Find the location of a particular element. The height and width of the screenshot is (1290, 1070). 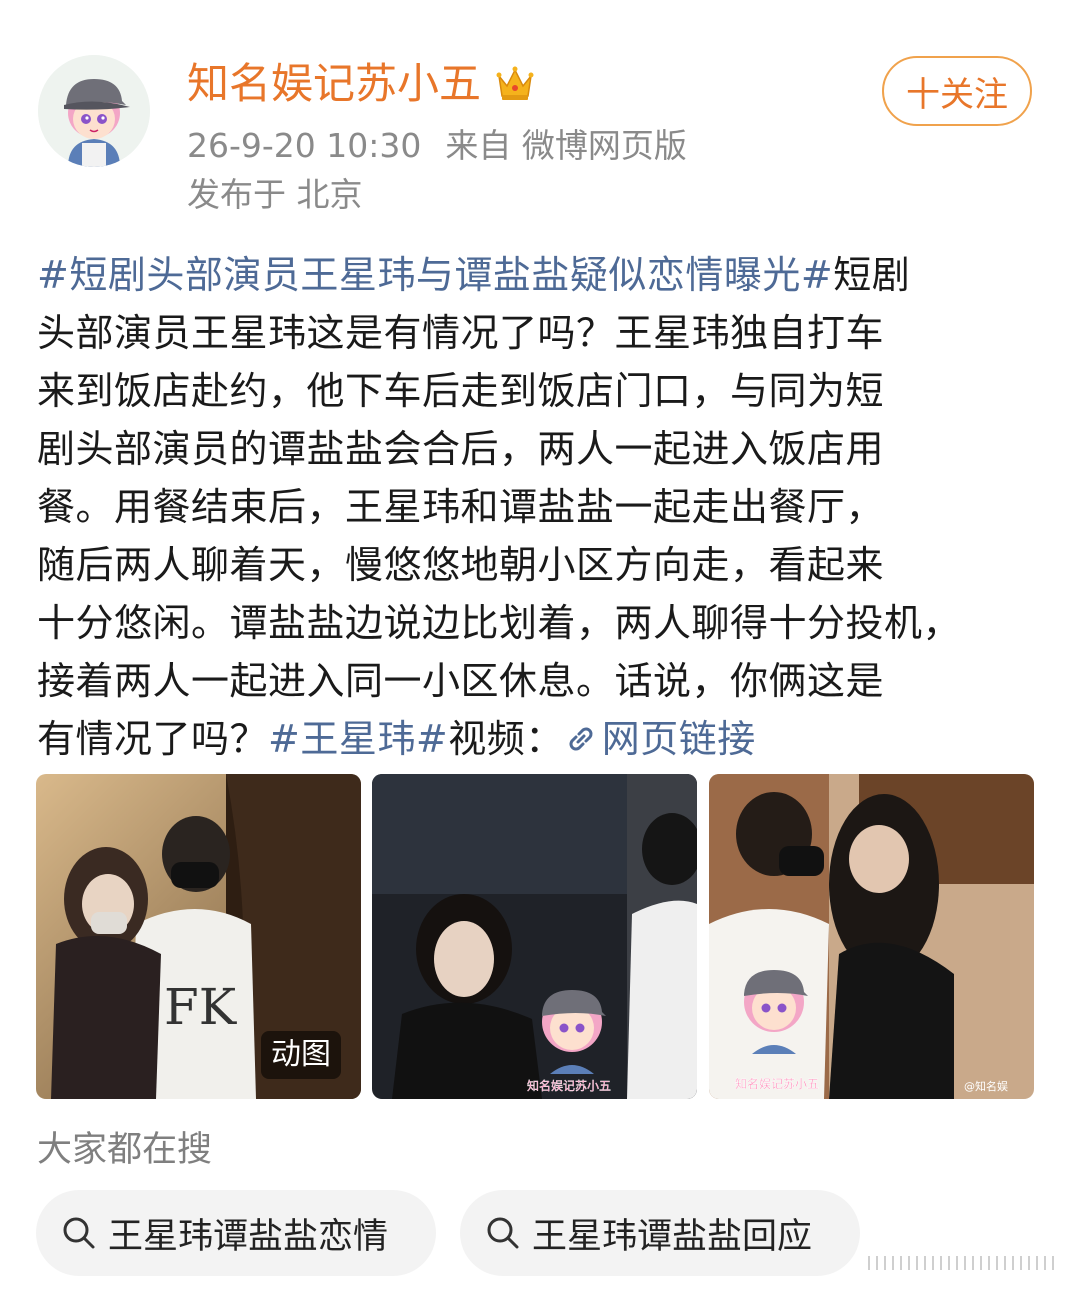

post-source: 来自 微博网页版 is located at coordinates (566, 145).